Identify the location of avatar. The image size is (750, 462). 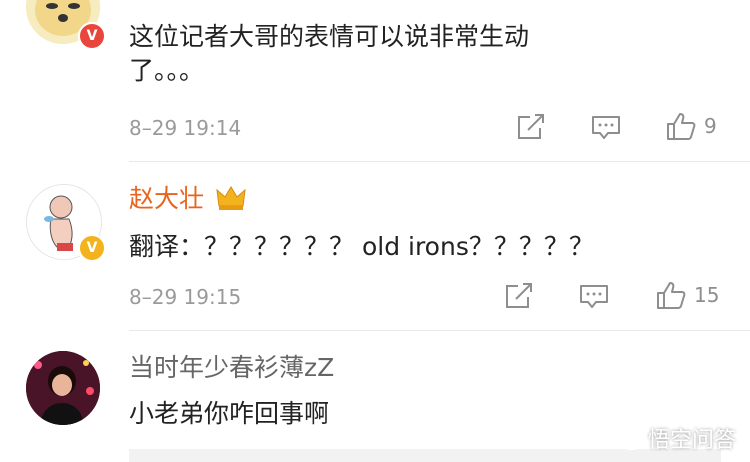
(63, 388).